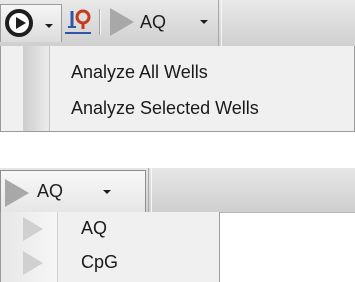 This screenshot has height=282, width=355. What do you see at coordinates (73, 191) in the screenshot?
I see `assay-selector-button: AQ` at bounding box center [73, 191].